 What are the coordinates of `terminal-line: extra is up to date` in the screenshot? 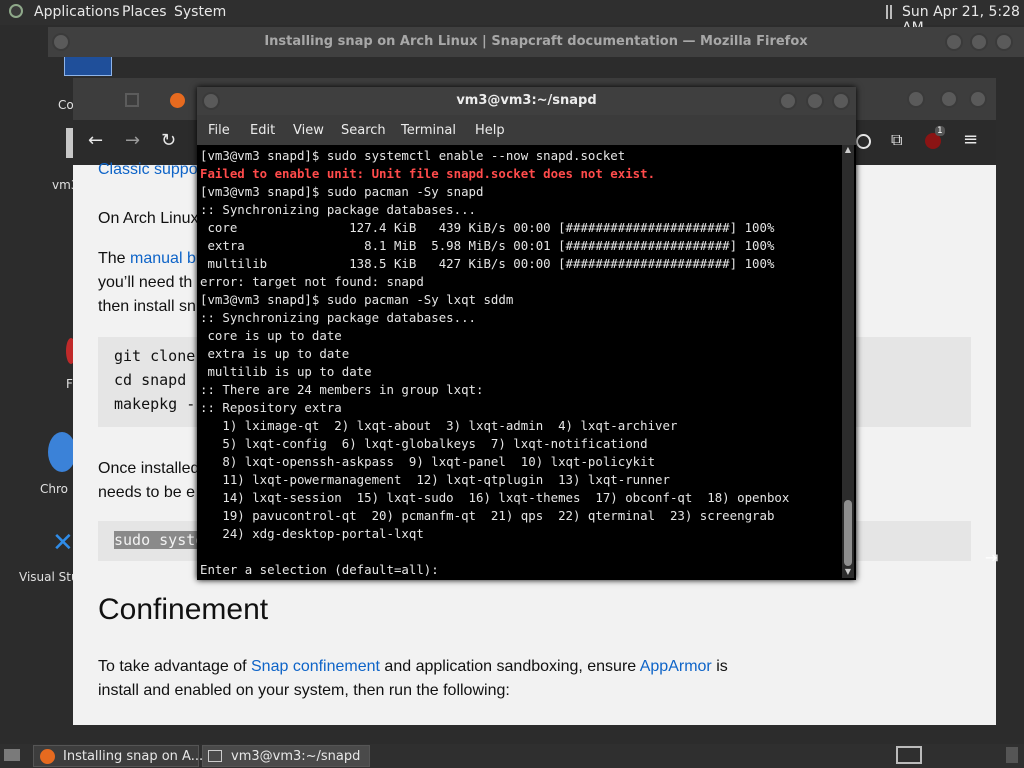 It's located at (275, 353).